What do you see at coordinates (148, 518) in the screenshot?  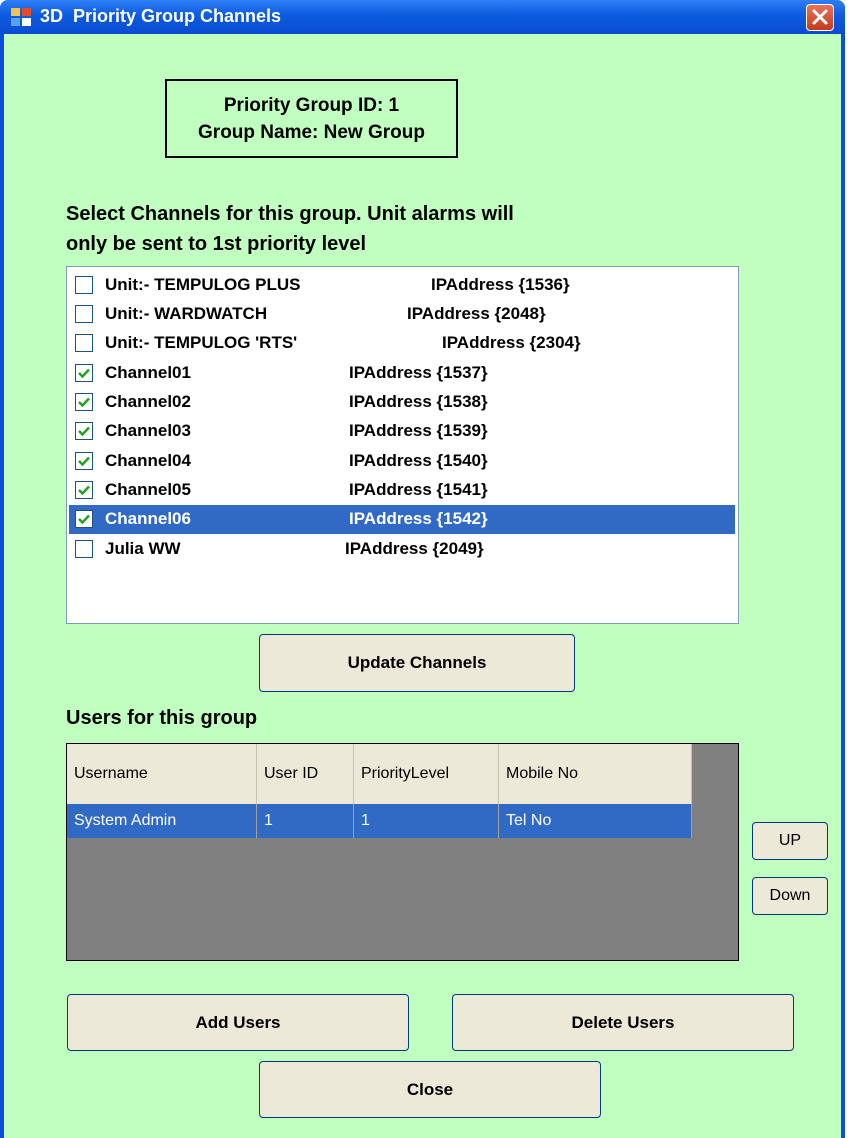 I see `channel-name: Channel06` at bounding box center [148, 518].